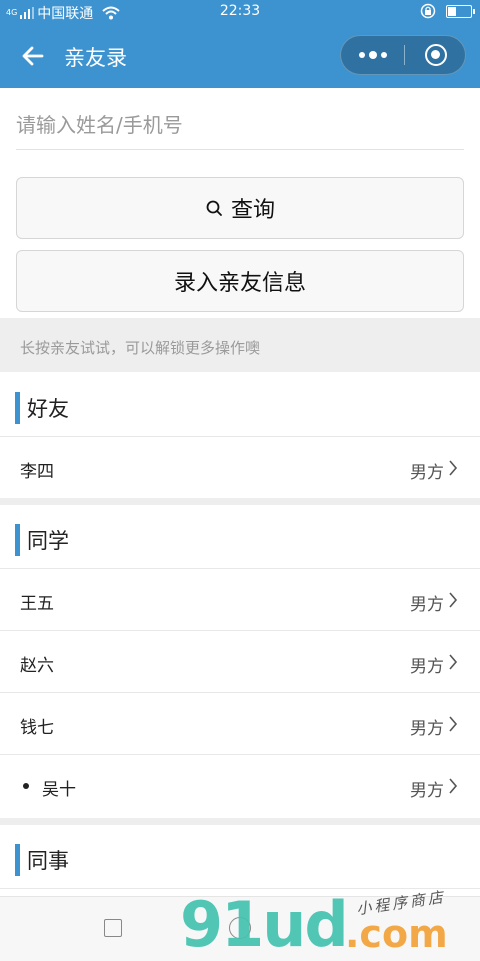 This screenshot has width=480, height=961. What do you see at coordinates (240, 662) in the screenshot?
I see `list-item: 赵六 男方` at bounding box center [240, 662].